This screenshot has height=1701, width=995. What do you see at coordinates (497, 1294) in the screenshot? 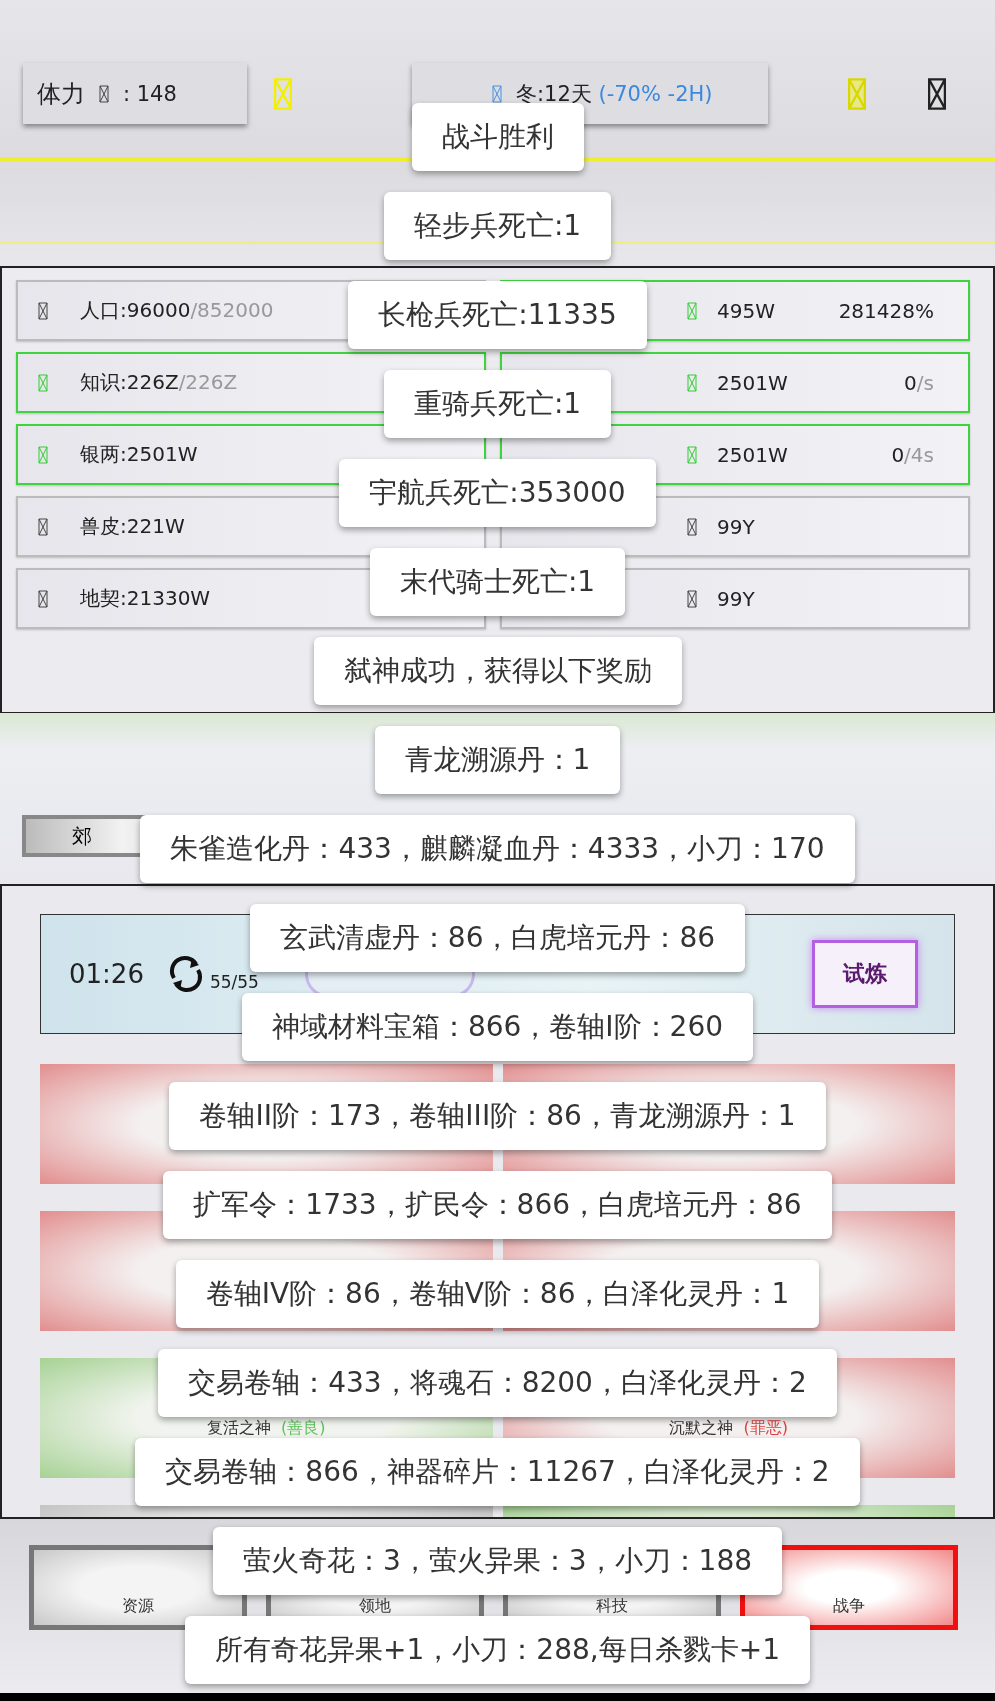
I see `message-toast: 卷轴IV阶：86，卷轴V阶：86，白泽化灵丹：1` at bounding box center [497, 1294].